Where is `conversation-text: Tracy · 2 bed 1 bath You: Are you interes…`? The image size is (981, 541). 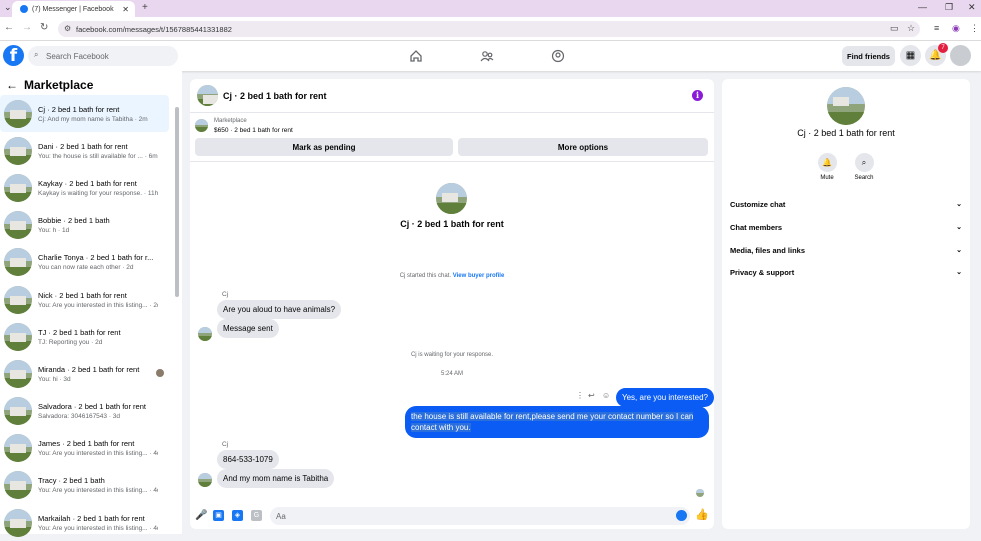 conversation-text: Tracy · 2 bed 1 bath You: Are you interes… is located at coordinates (98, 485).